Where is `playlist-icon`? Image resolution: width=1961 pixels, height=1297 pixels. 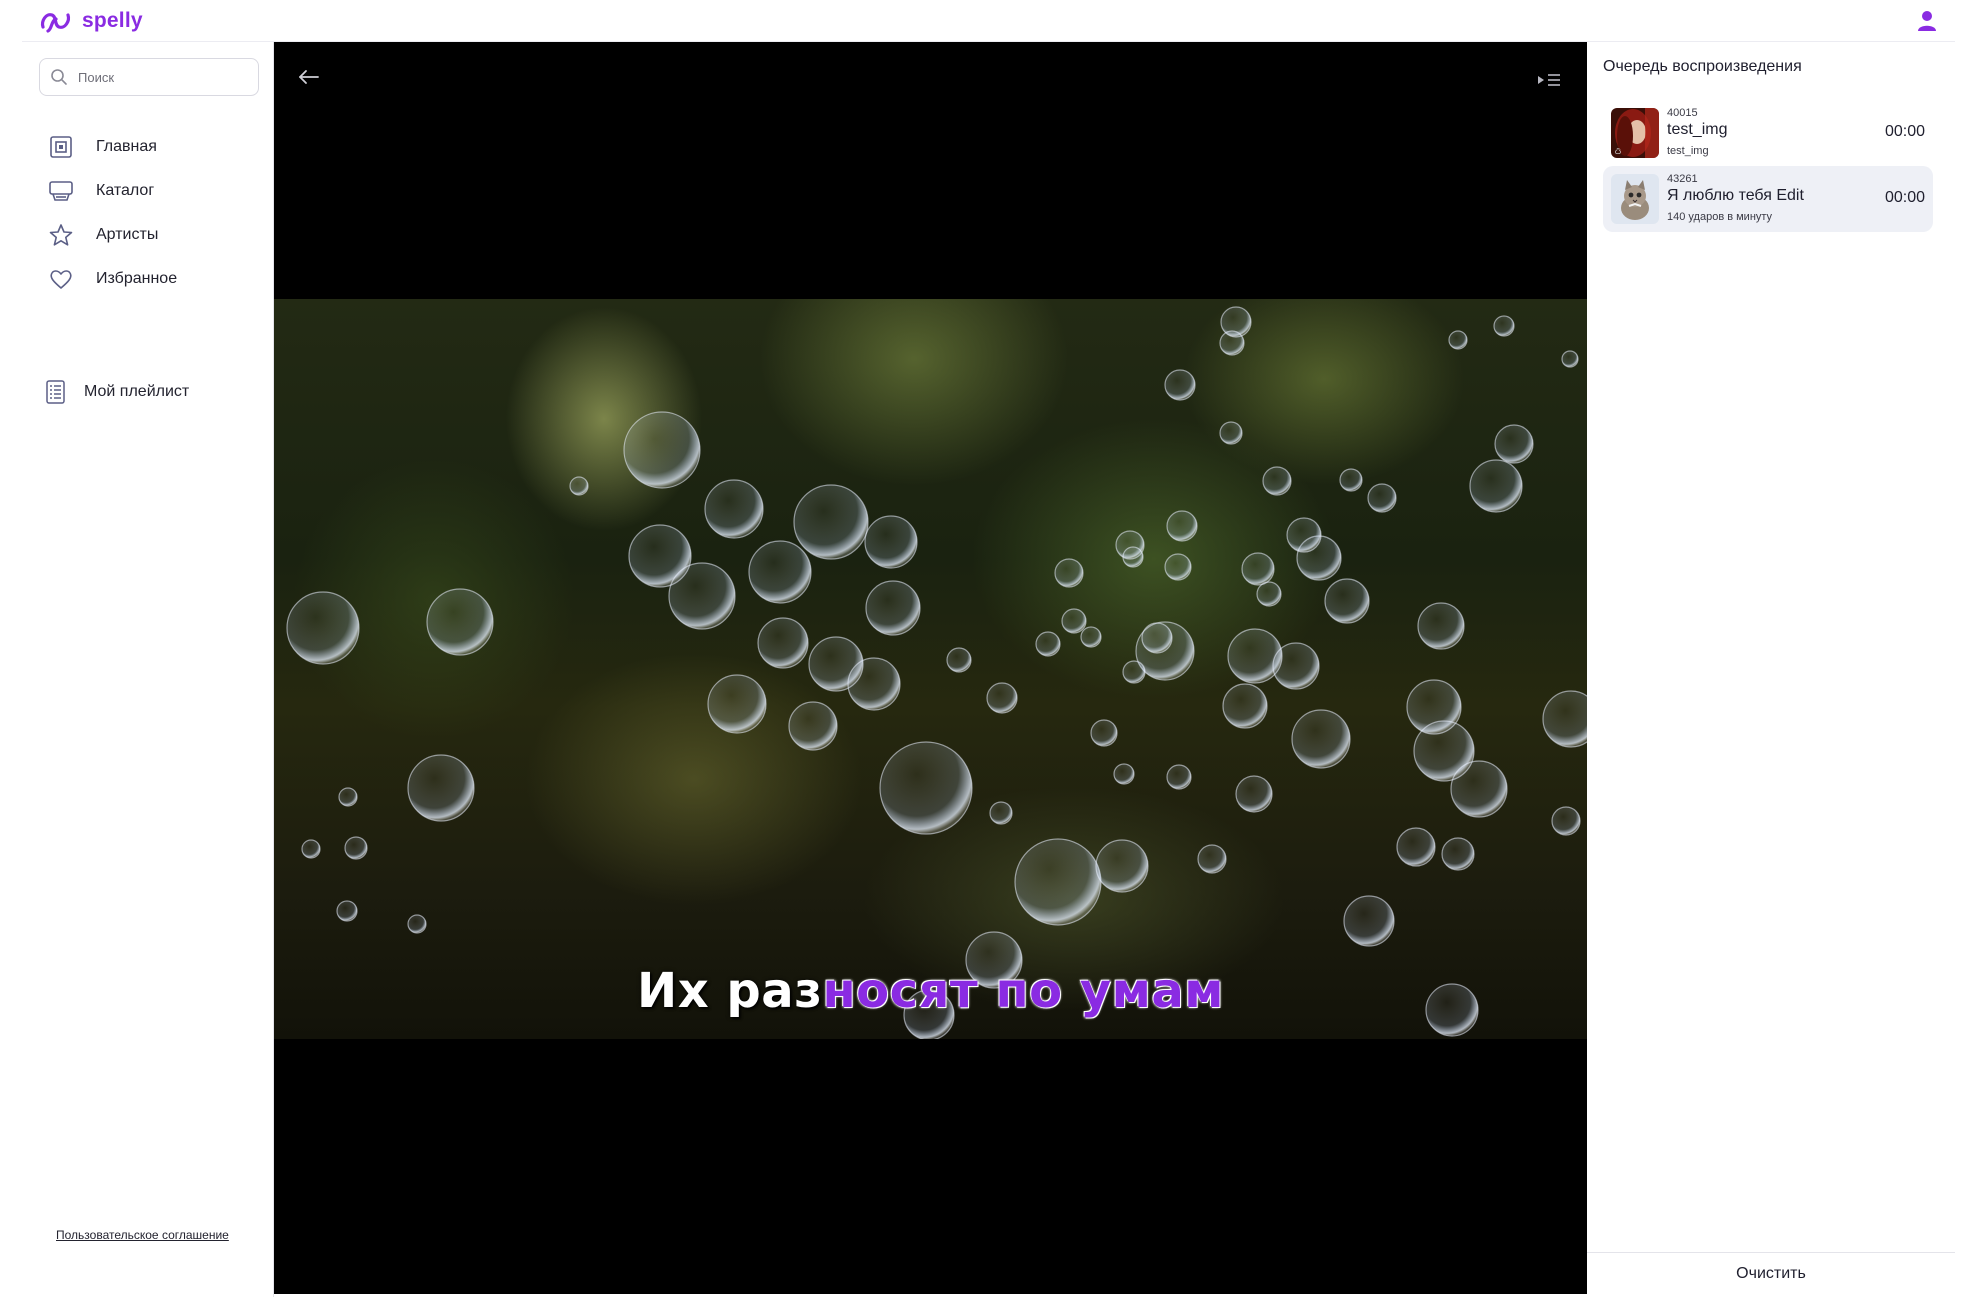 playlist-icon is located at coordinates (55, 392).